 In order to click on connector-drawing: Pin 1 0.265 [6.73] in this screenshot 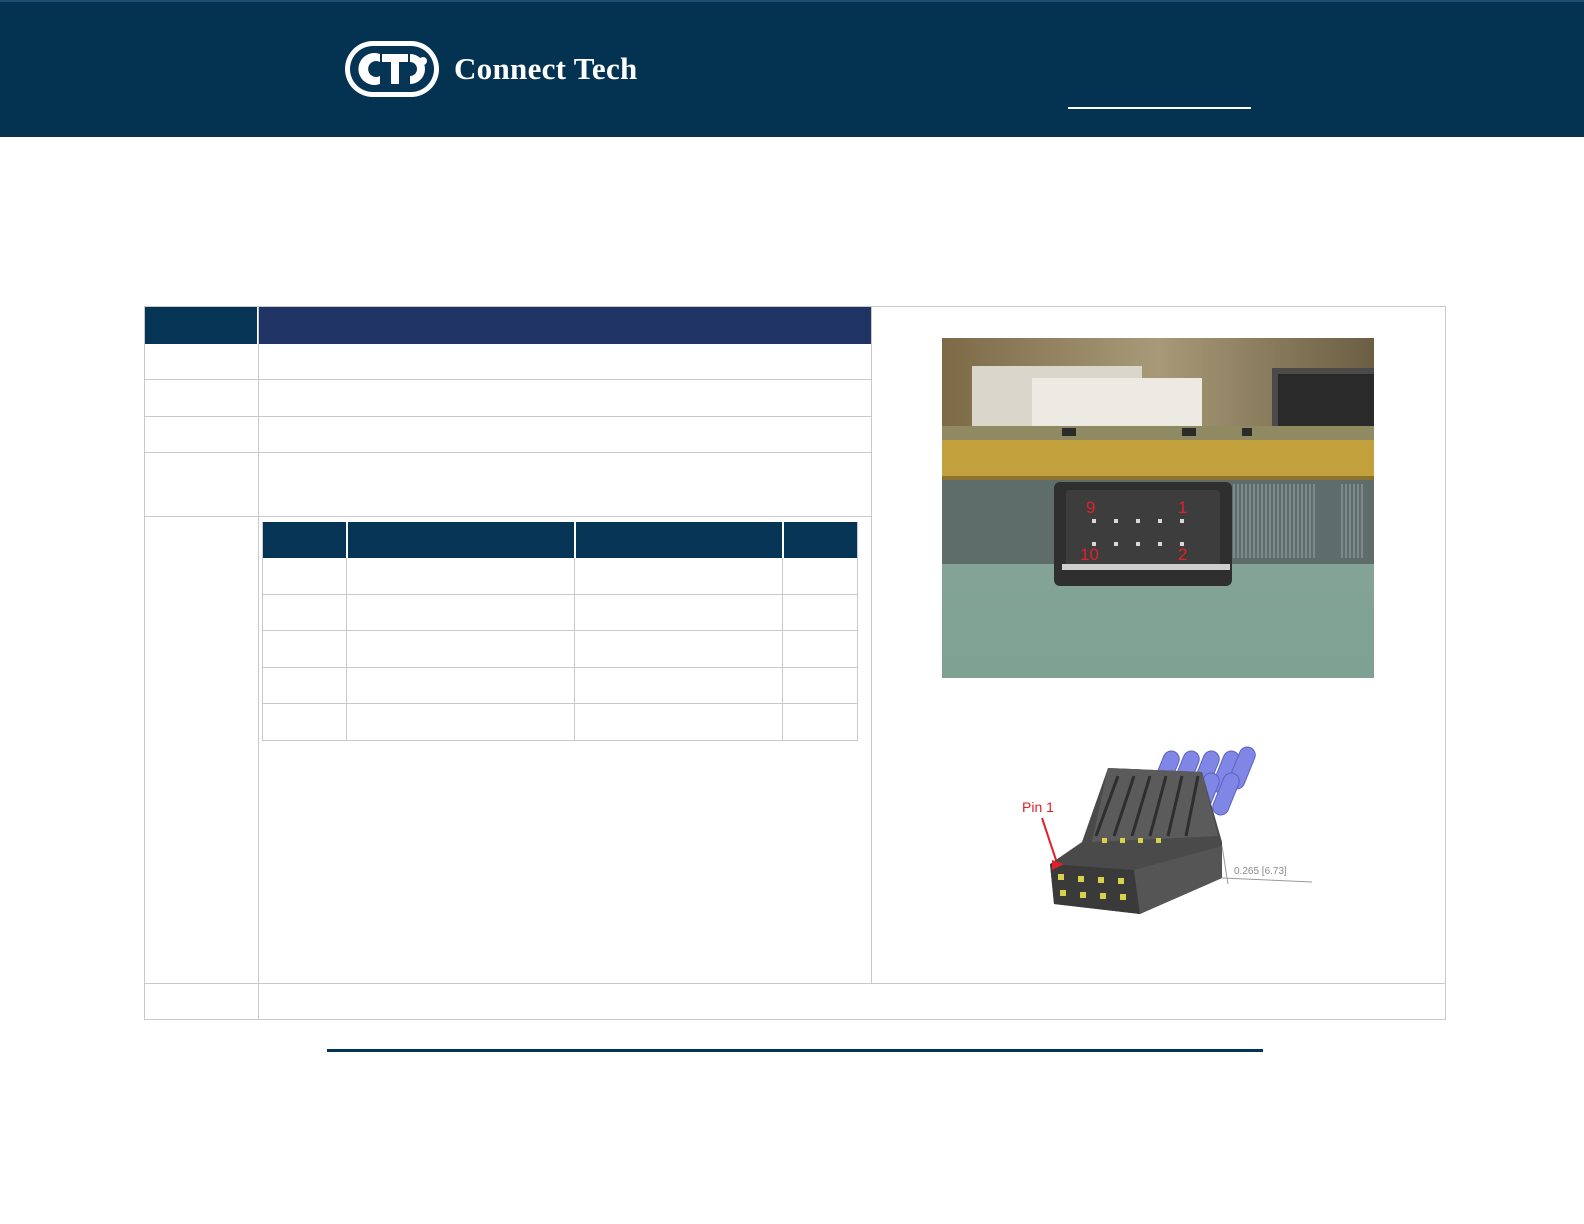, I will do `click(1167, 830)`.